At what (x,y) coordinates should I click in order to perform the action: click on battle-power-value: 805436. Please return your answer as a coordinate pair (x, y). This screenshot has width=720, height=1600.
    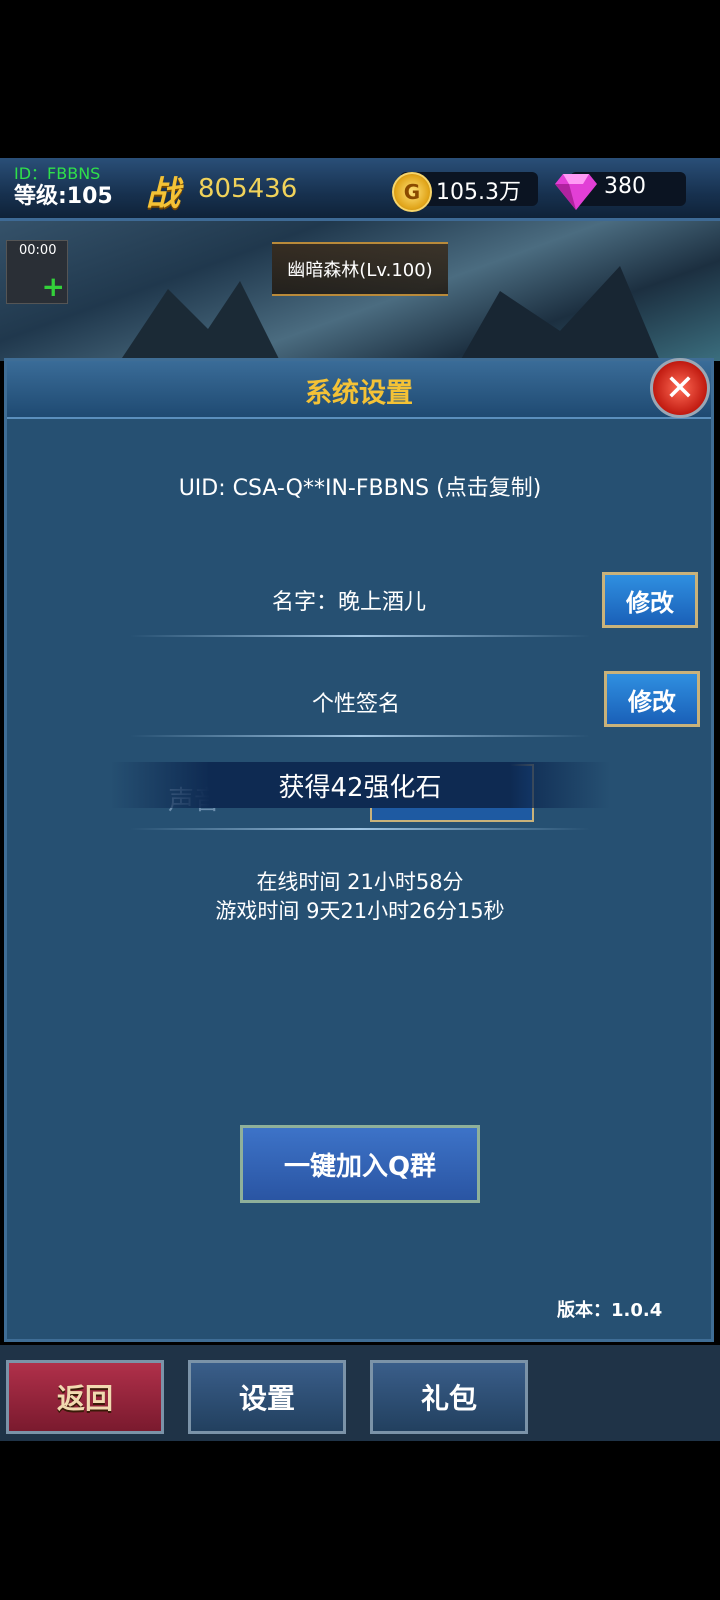
    Looking at the image, I should click on (248, 189).